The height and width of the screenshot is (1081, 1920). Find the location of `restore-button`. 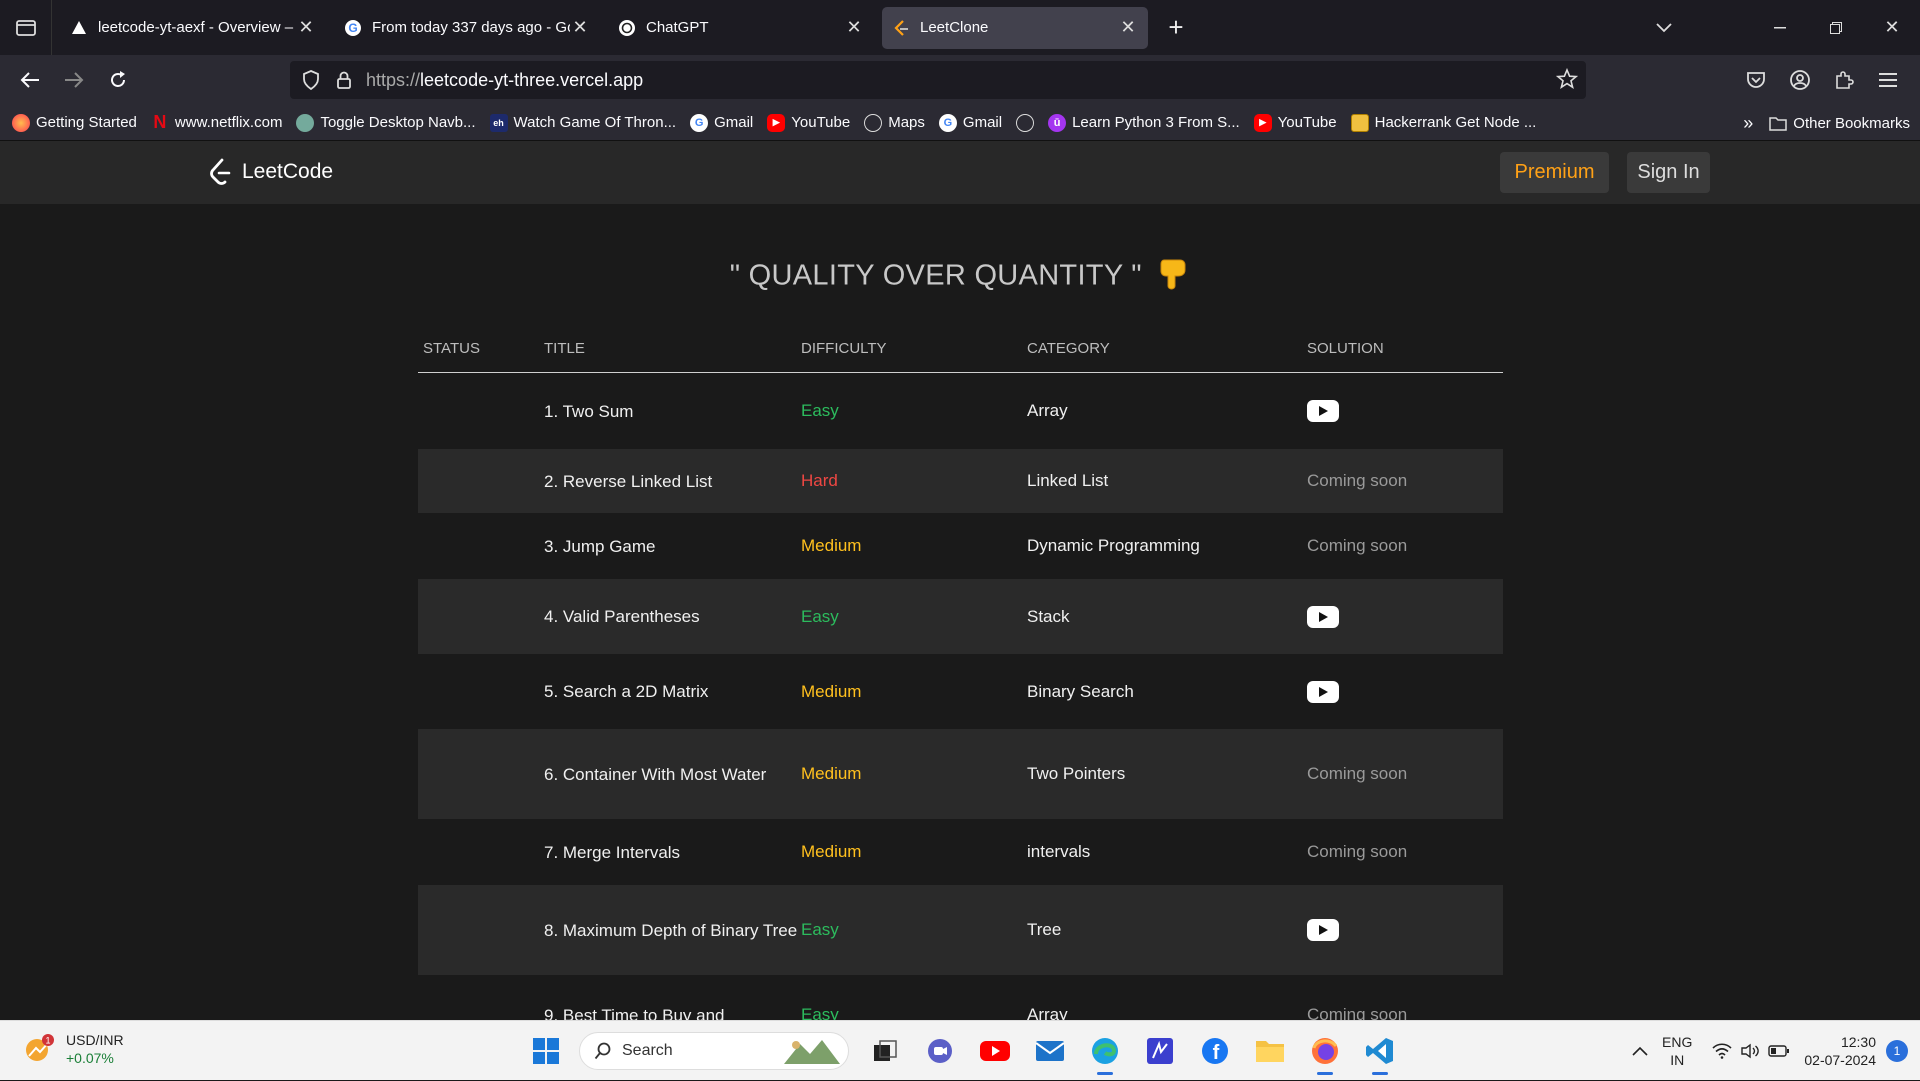

restore-button is located at coordinates (1836, 27).